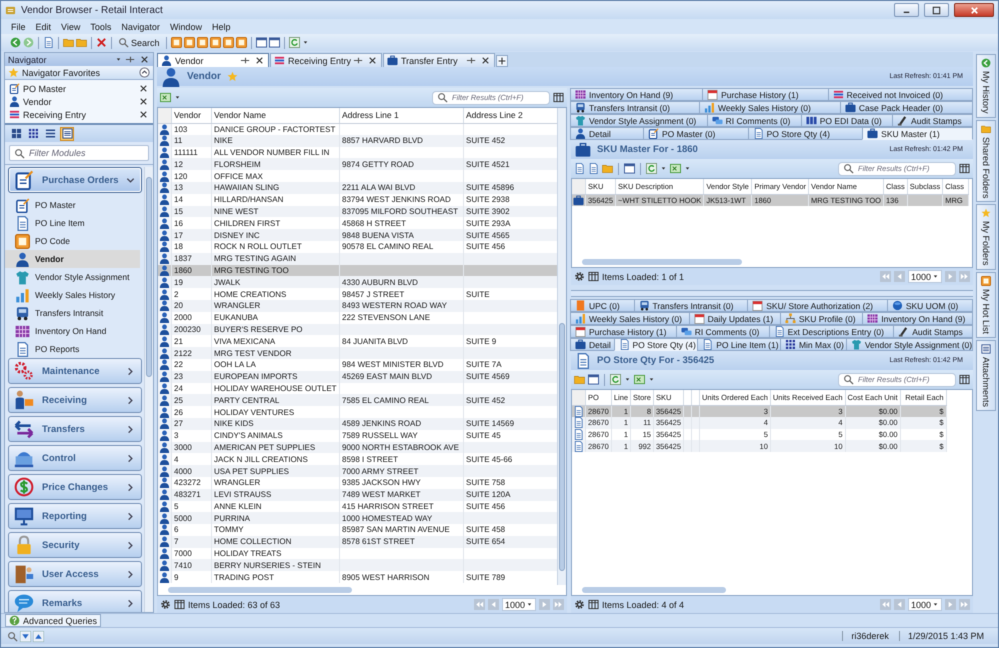  I want to click on tab: Min Max (0), so click(813, 344).